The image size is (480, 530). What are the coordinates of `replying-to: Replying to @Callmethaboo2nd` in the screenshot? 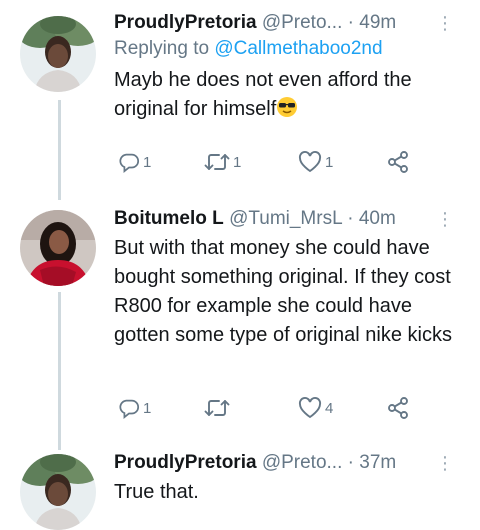 It's located at (292, 49).